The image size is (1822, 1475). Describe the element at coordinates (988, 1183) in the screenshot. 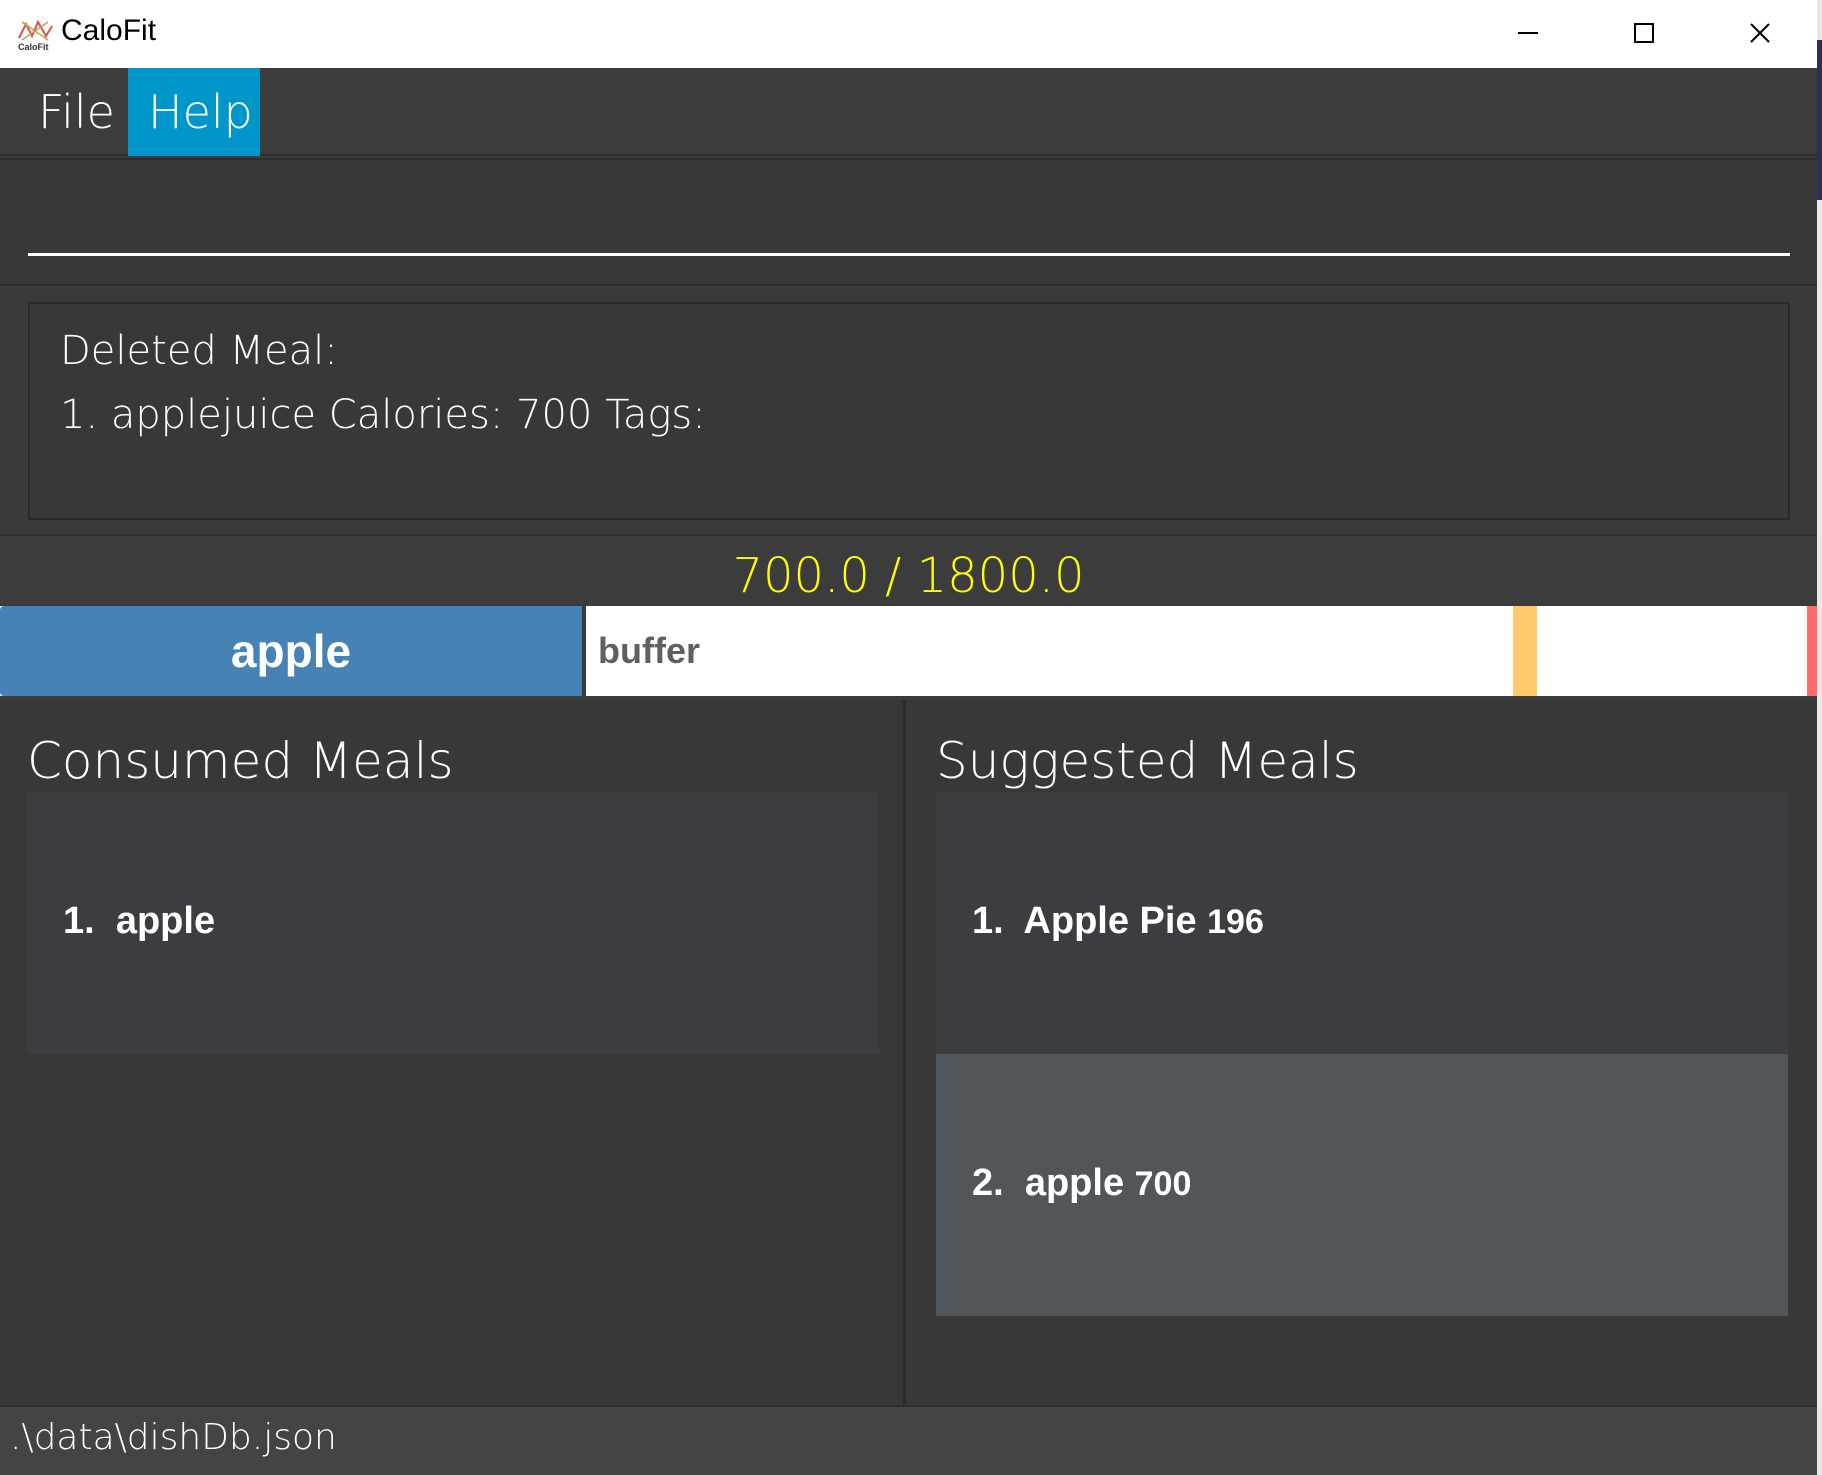

I see `list-item-index: 2.` at that location.